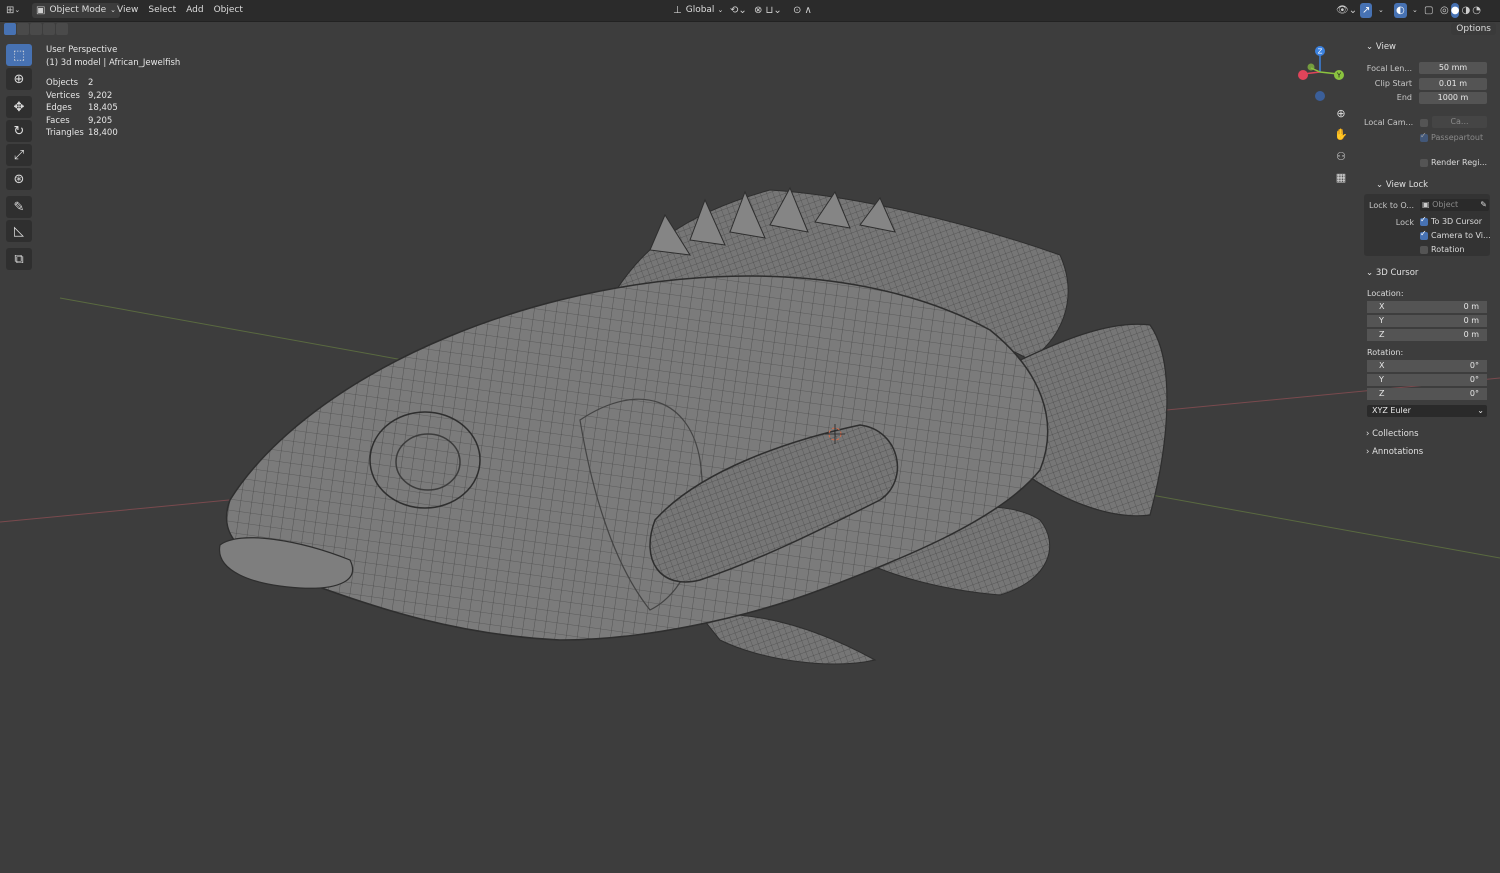  What do you see at coordinates (70, 83) in the screenshot?
I see `stat-row: Objects 2` at bounding box center [70, 83].